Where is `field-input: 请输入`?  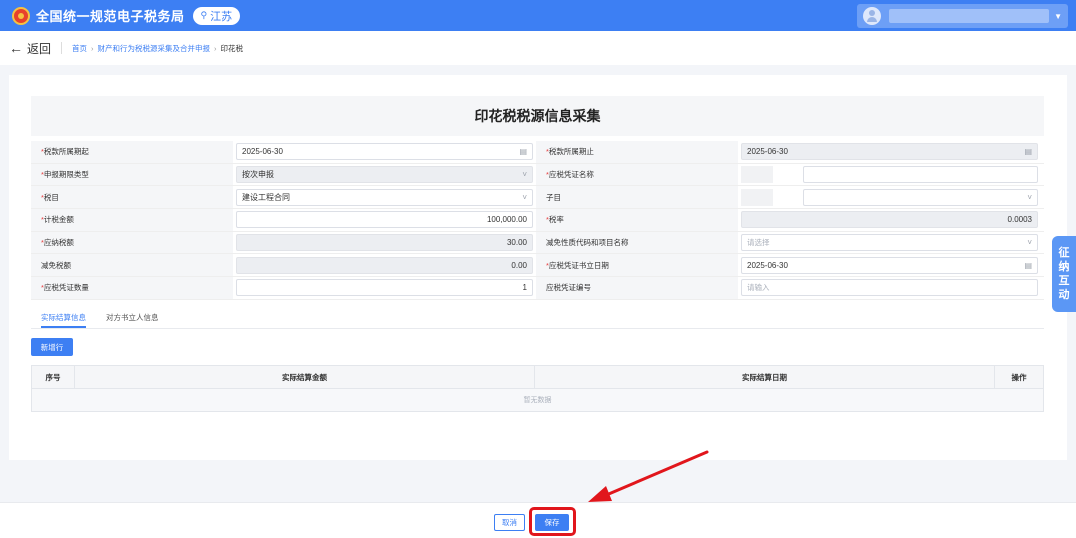 field-input: 请输入 is located at coordinates (889, 288).